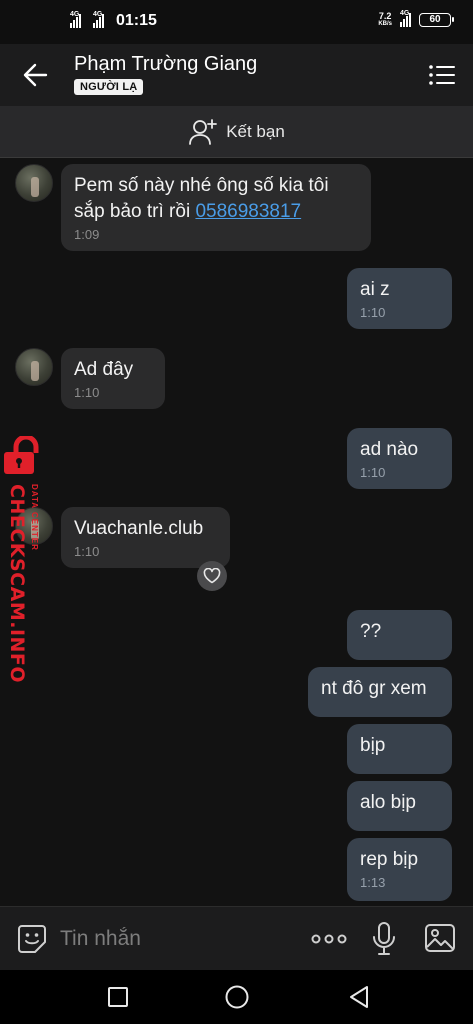  I want to click on add-user-icon, so click(203, 131).